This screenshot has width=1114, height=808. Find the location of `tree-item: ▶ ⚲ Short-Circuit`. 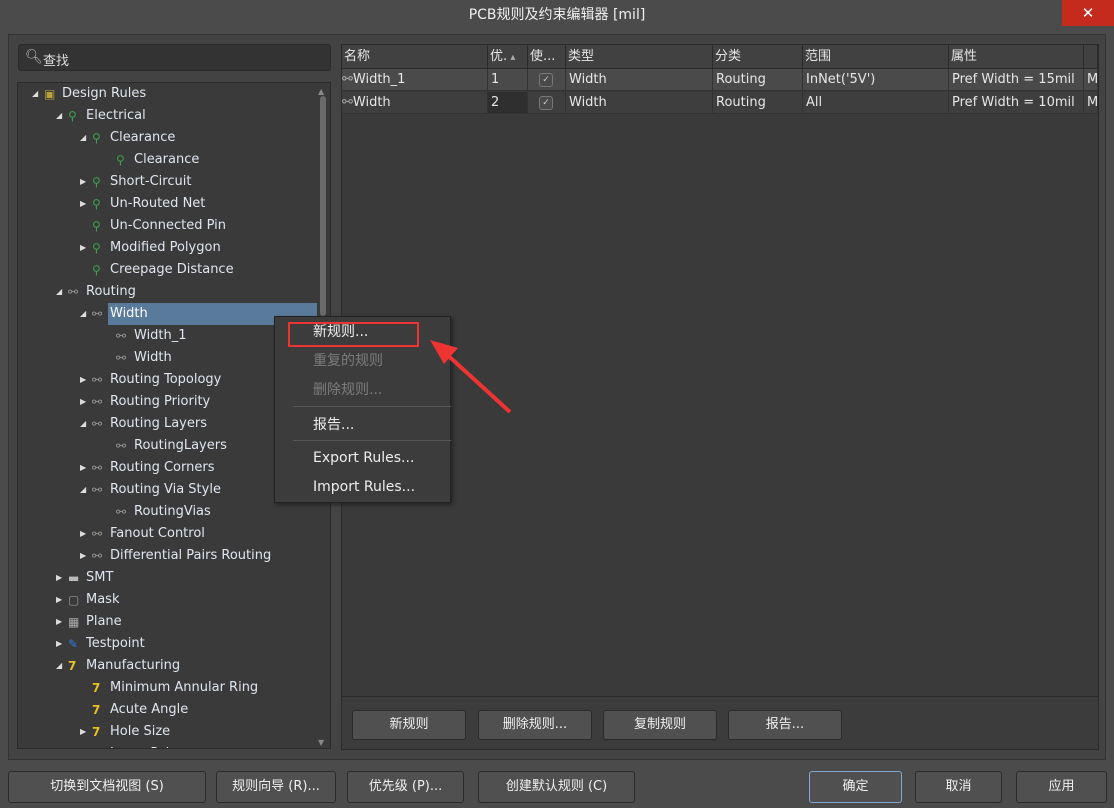

tree-item: ▶ ⚲ Short-Circuit is located at coordinates (168, 182).